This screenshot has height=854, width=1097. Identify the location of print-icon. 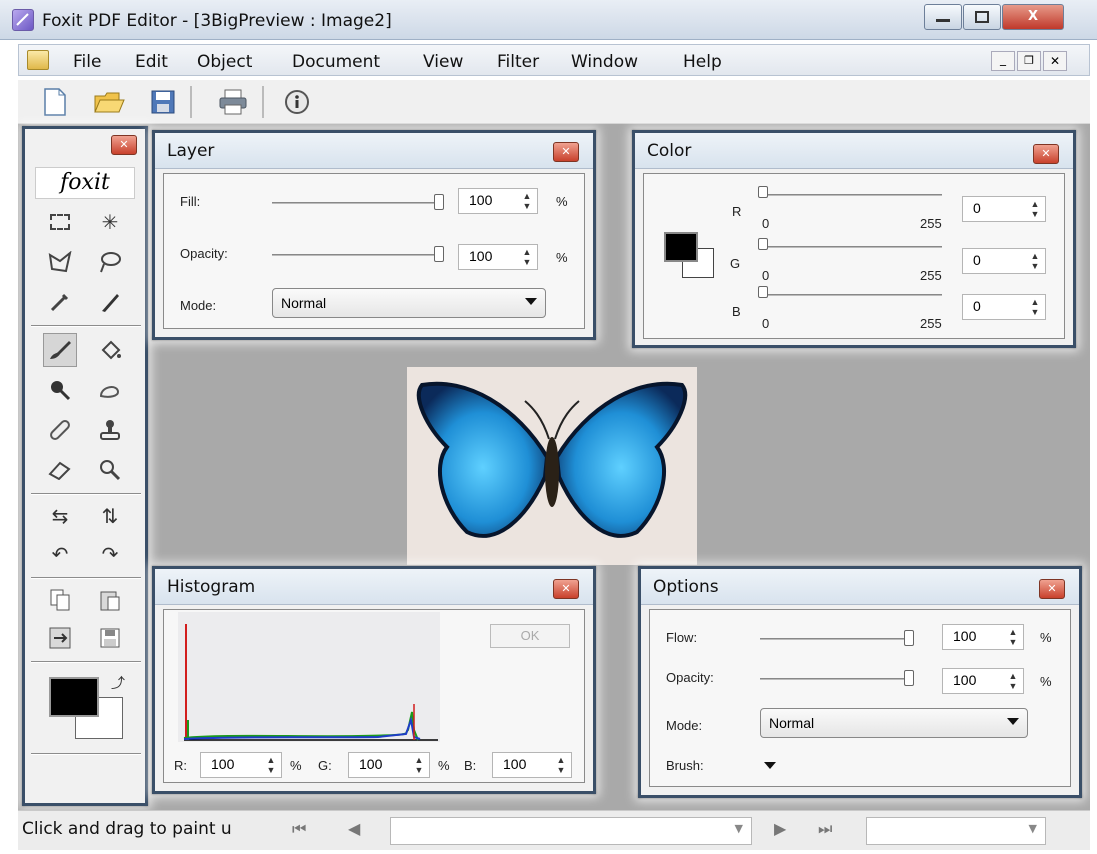
(233, 102).